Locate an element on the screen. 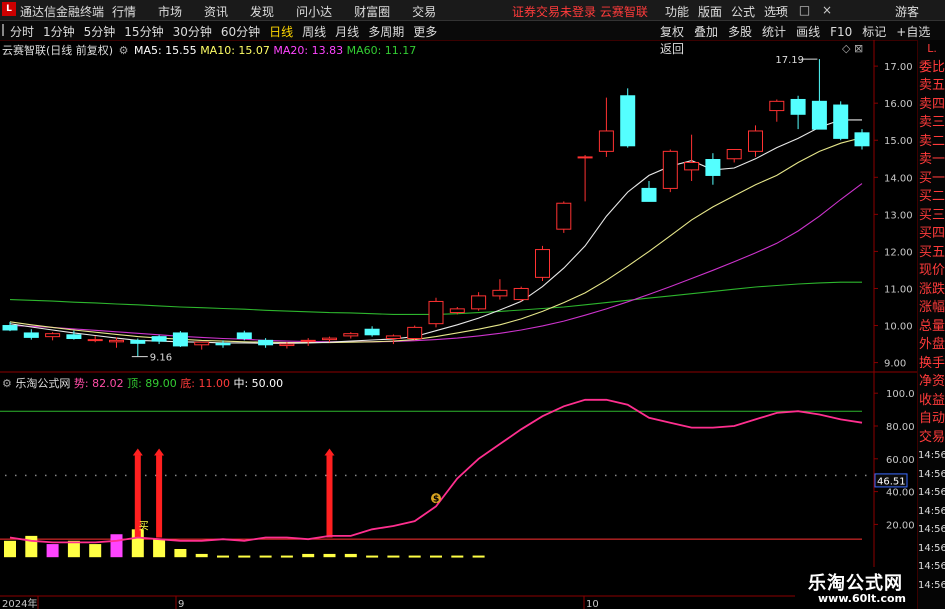 The height and width of the screenshot is (609, 945). guest-button: 游客 is located at coordinates (907, 11).